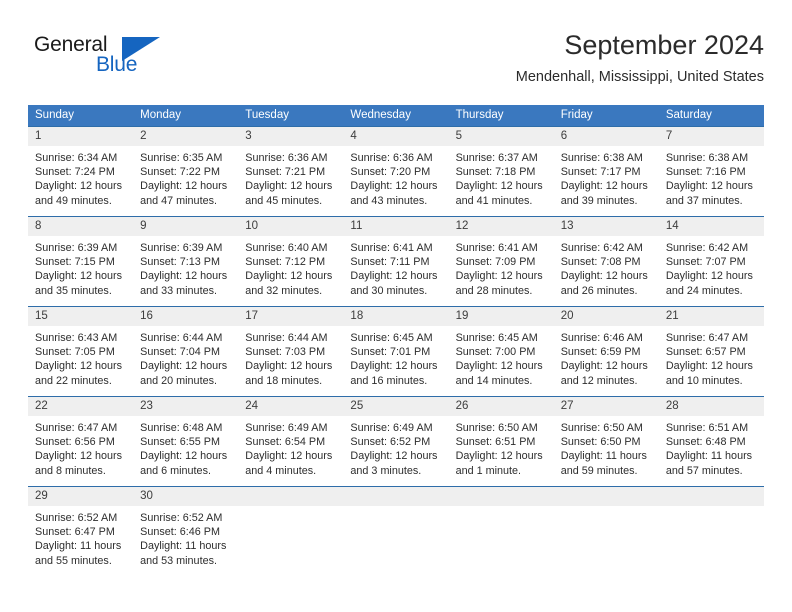 The image size is (792, 612). Describe the element at coordinates (186, 316) in the screenshot. I see `day-number: 16` at that location.